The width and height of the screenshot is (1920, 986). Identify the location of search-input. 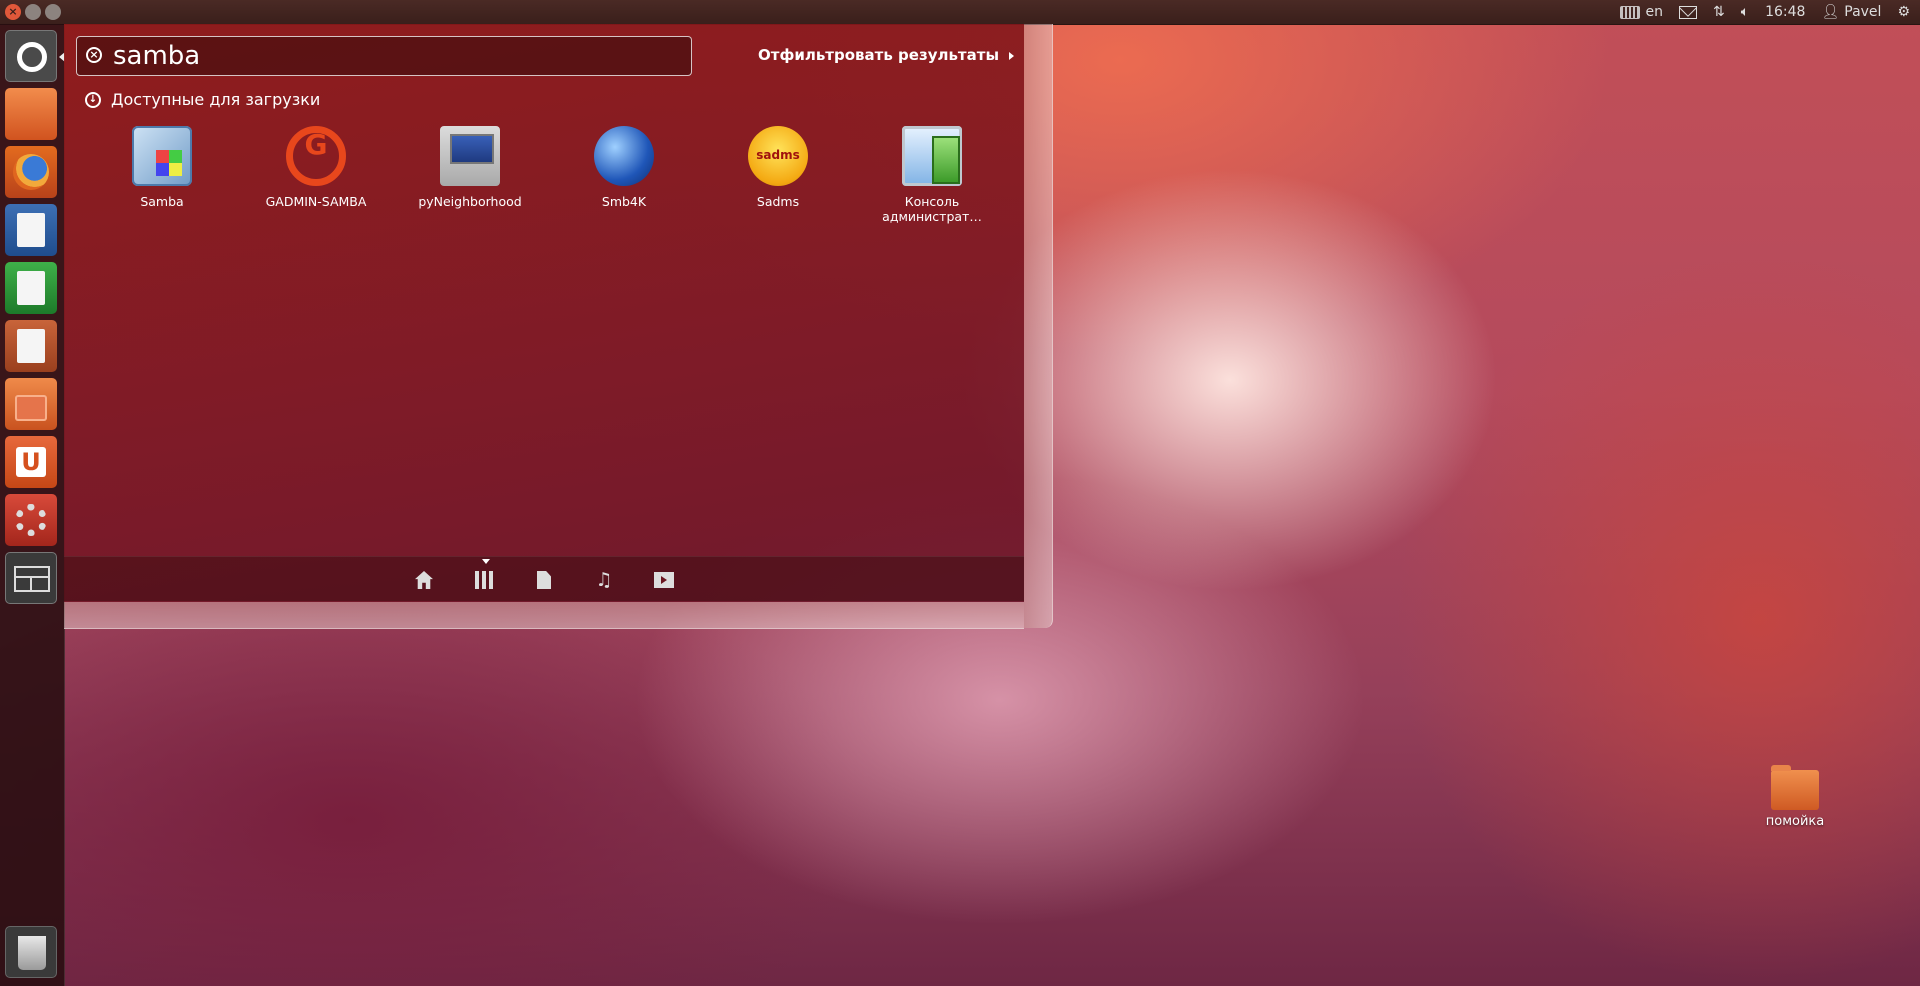
(393, 56).